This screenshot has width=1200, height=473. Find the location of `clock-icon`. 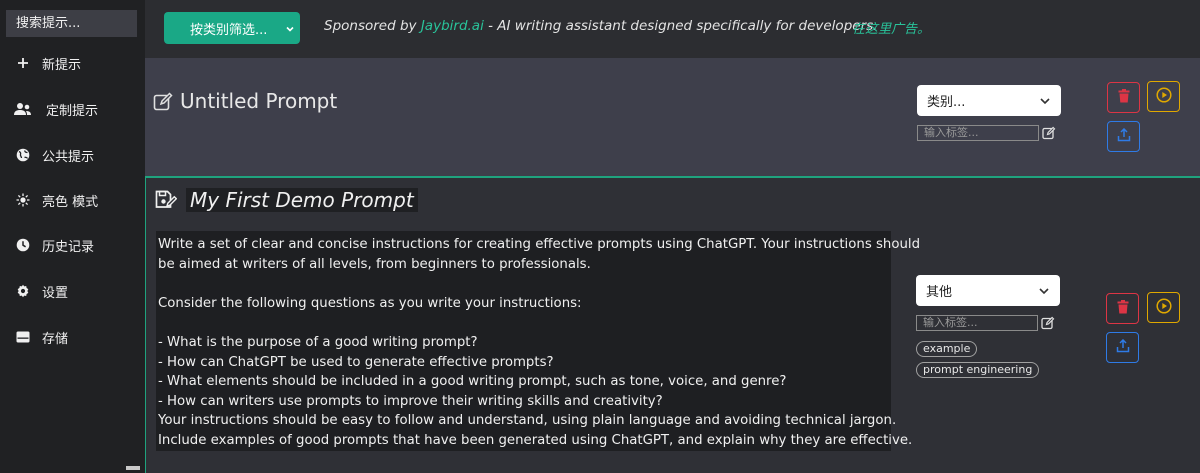

clock-icon is located at coordinates (23, 245).